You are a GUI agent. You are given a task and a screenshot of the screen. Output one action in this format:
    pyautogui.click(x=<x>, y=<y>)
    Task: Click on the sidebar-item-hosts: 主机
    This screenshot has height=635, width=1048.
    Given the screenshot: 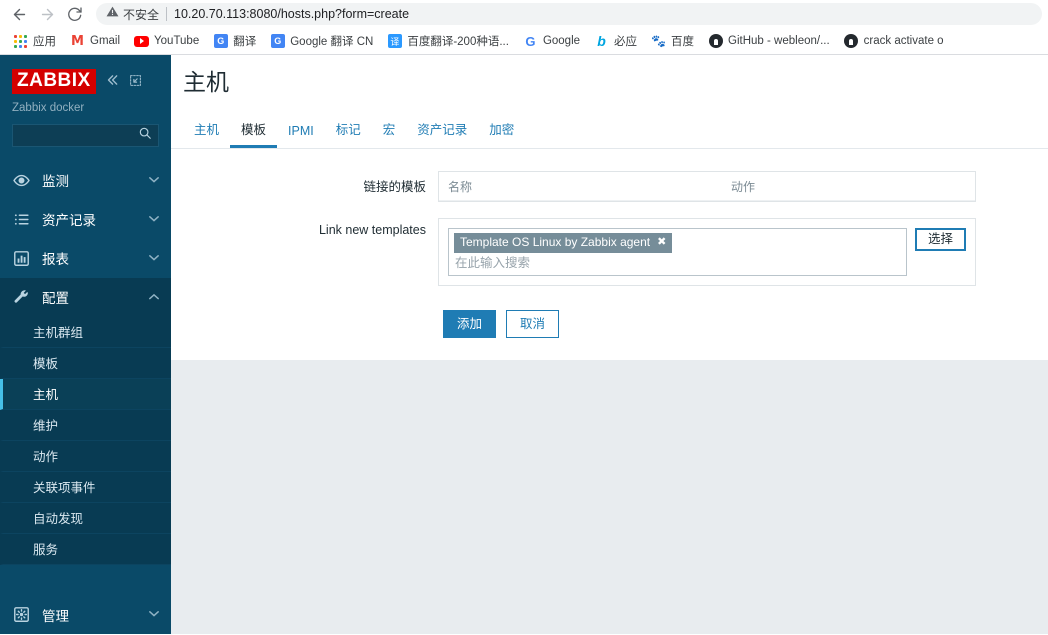 What is the action you would take?
    pyautogui.click(x=85, y=394)
    